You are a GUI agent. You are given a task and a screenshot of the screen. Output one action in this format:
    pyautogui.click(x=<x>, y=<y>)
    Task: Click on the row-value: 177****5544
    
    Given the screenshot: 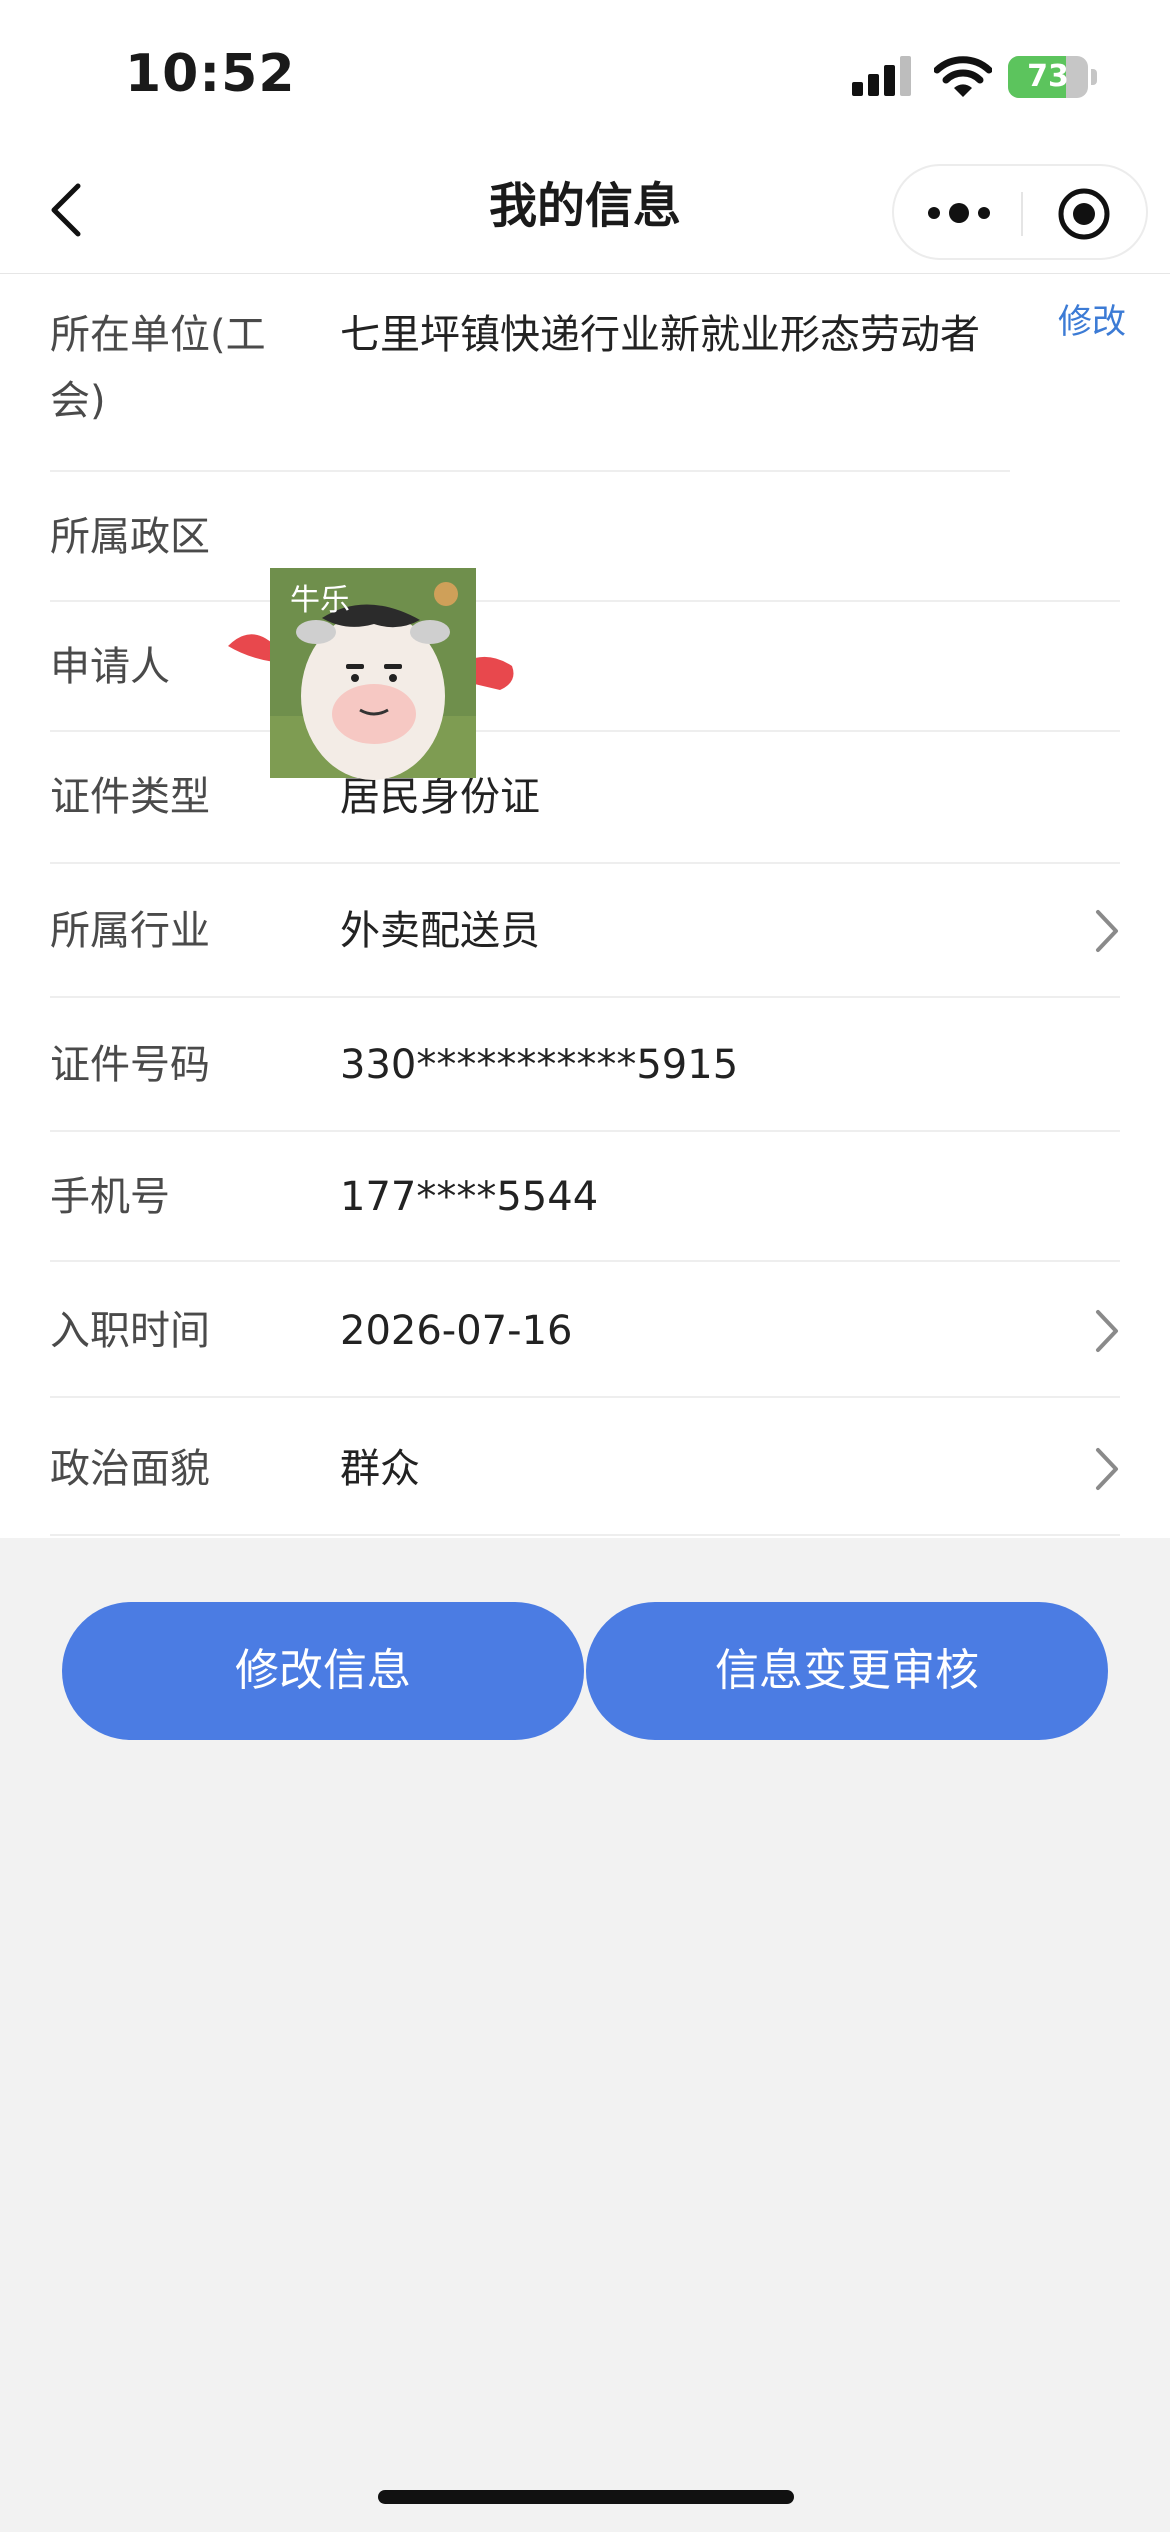 What is the action you would take?
    pyautogui.click(x=469, y=1197)
    